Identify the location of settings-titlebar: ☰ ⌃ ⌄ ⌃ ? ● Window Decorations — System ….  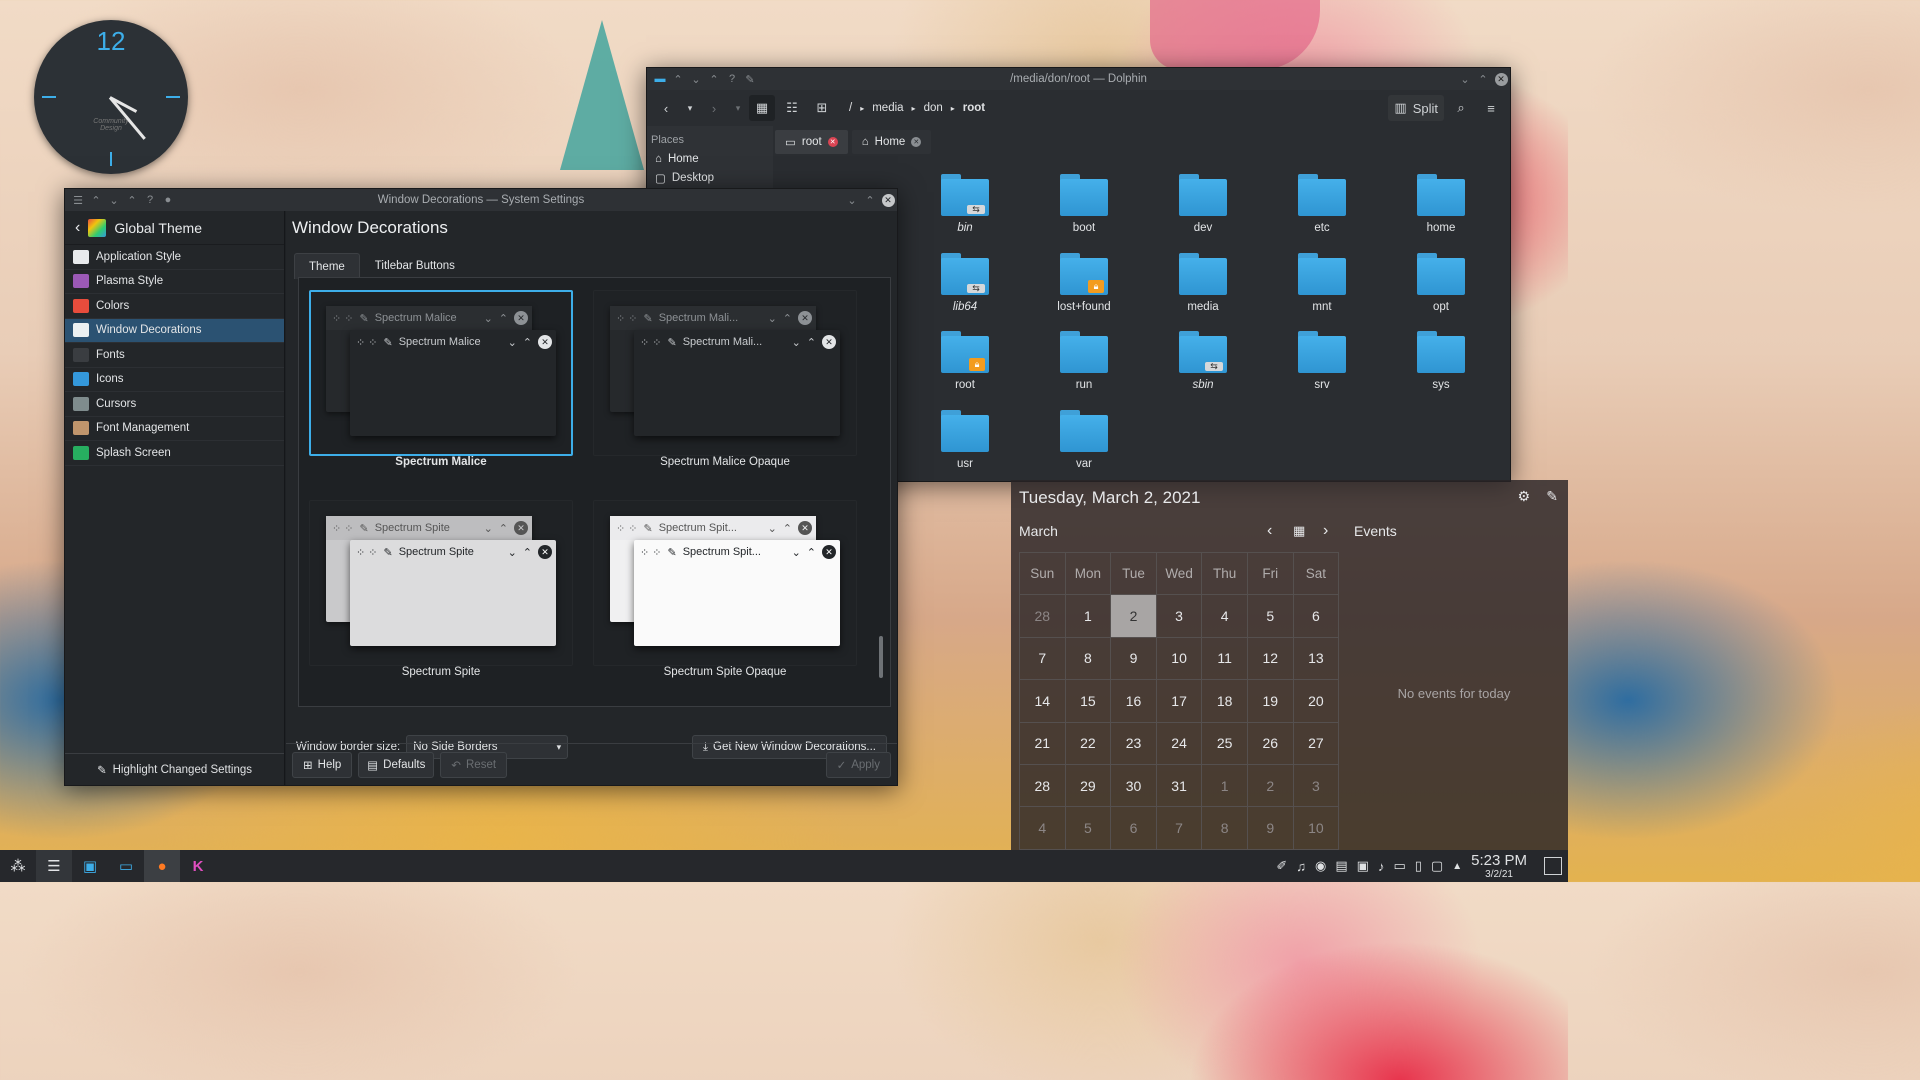
(481, 200).